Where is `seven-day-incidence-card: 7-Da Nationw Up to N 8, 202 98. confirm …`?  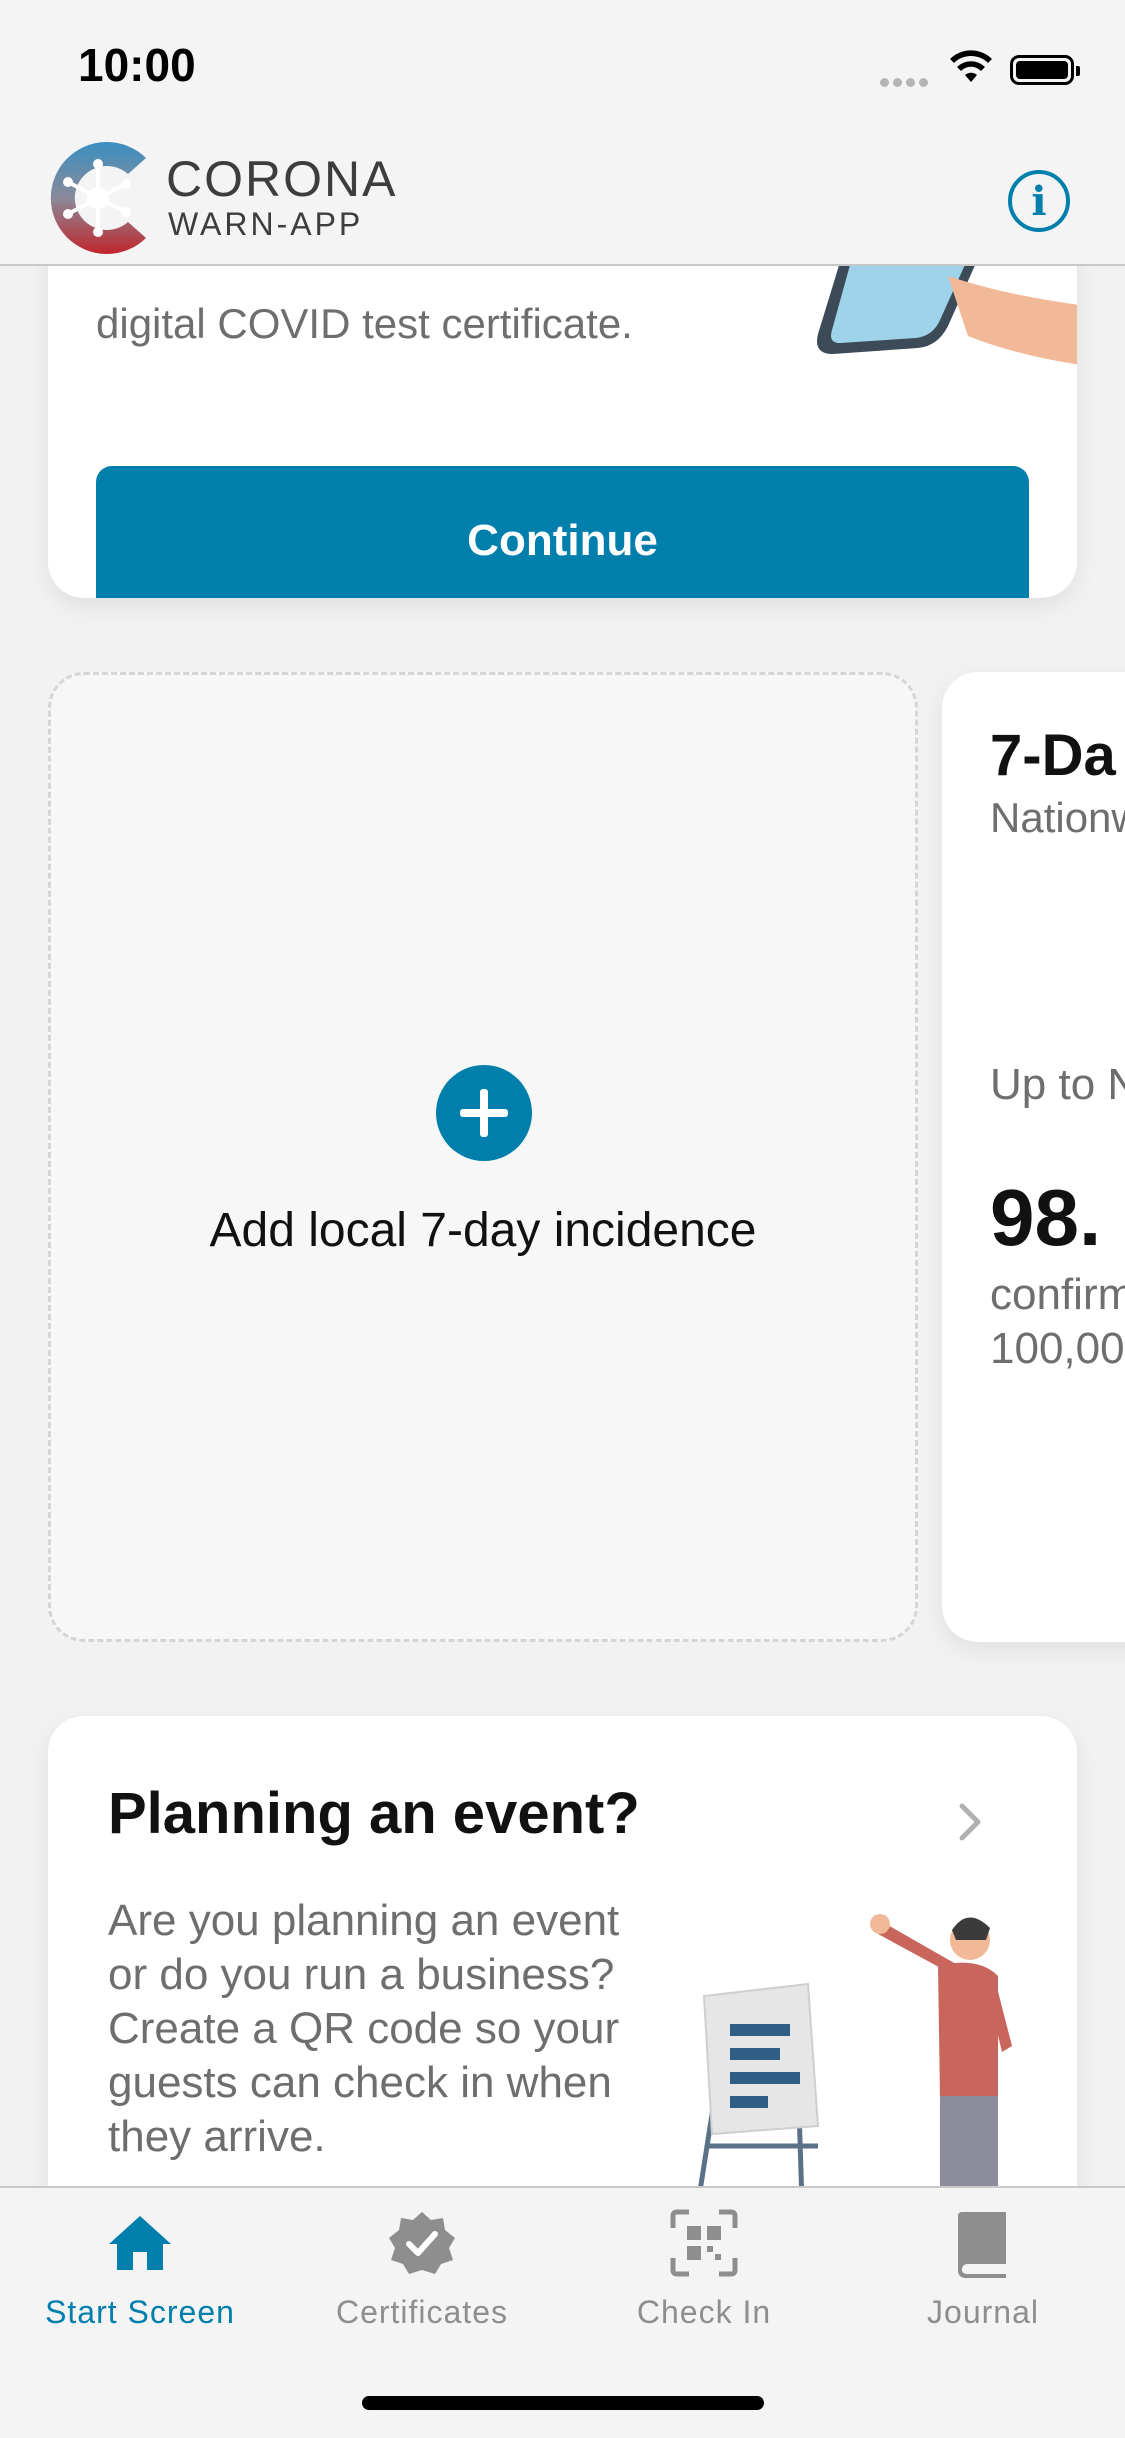 seven-day-incidence-card: 7-Da Nationw Up to N 8, 202 98. confirm … is located at coordinates (1033, 1157).